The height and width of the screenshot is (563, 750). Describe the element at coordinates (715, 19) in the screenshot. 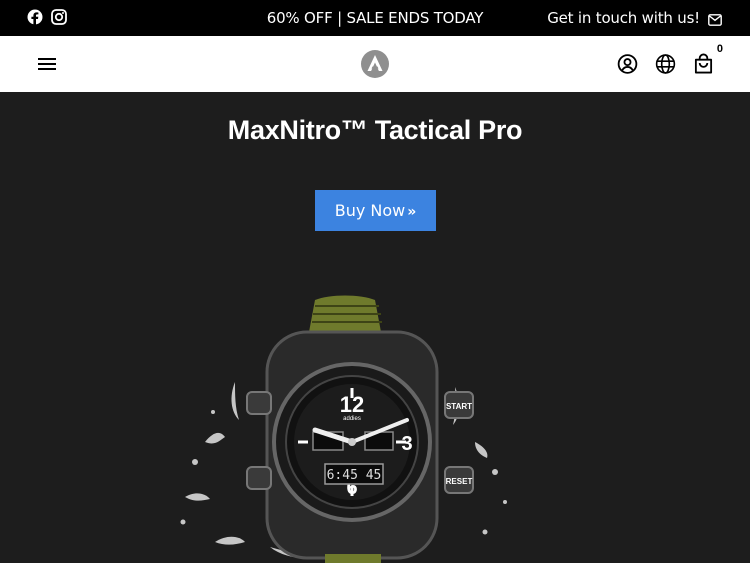

I see `mail-icon` at that location.